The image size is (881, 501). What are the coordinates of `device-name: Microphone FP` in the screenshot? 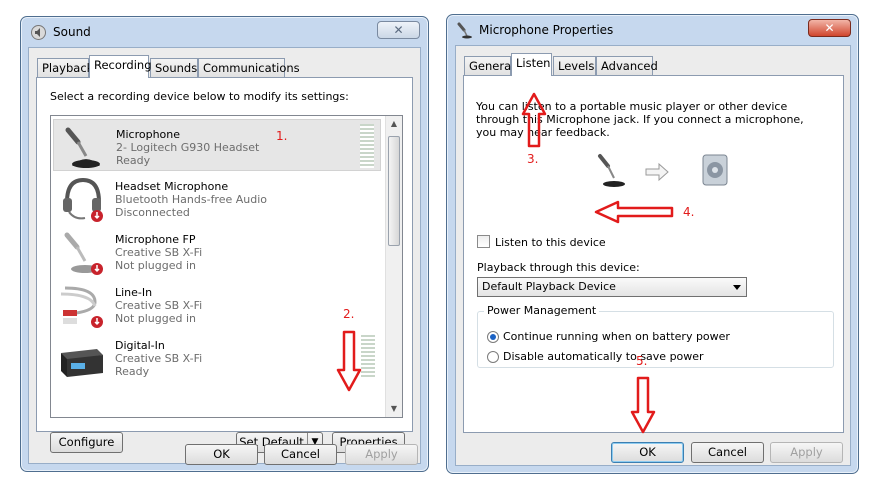 It's located at (155, 239).